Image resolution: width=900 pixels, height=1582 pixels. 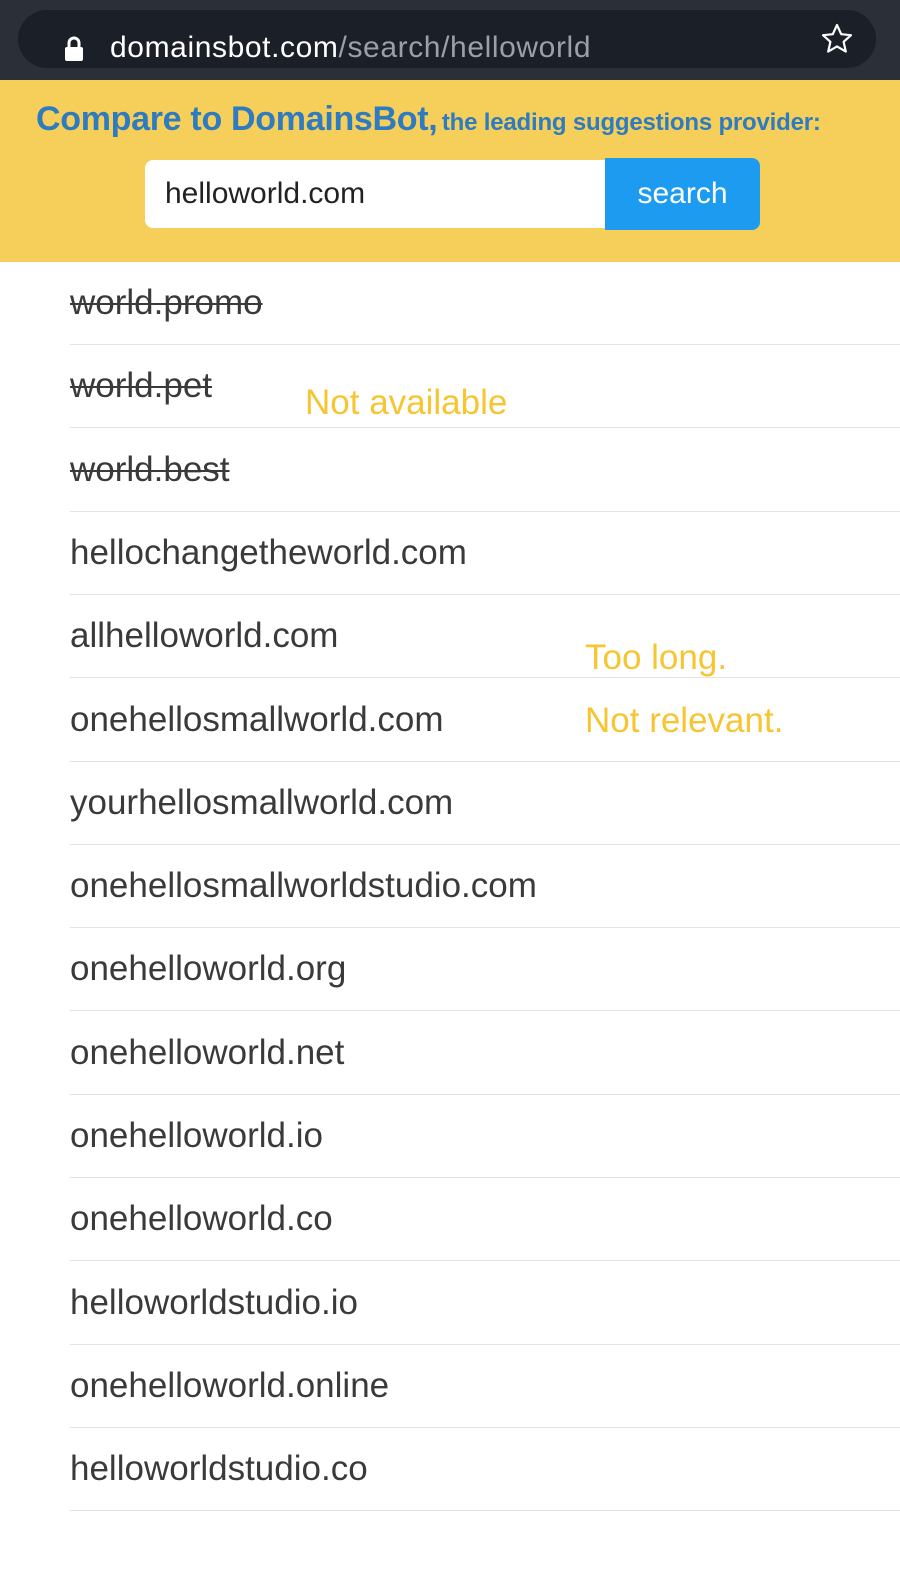 What do you see at coordinates (196, 1135) in the screenshot?
I see `suggestion-domain: onehelloworld.io` at bounding box center [196, 1135].